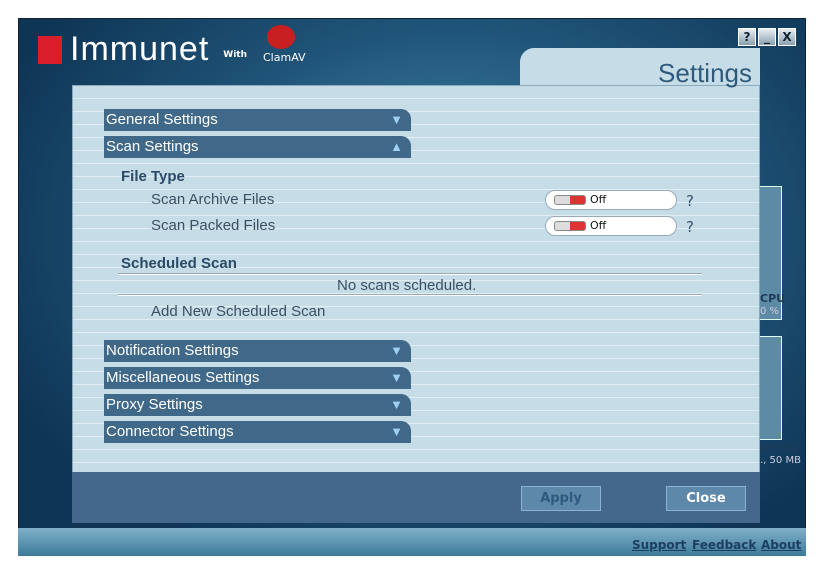 The height and width of the screenshot is (572, 824). What do you see at coordinates (154, 404) in the screenshot?
I see `section-label: Proxy Settings` at bounding box center [154, 404].